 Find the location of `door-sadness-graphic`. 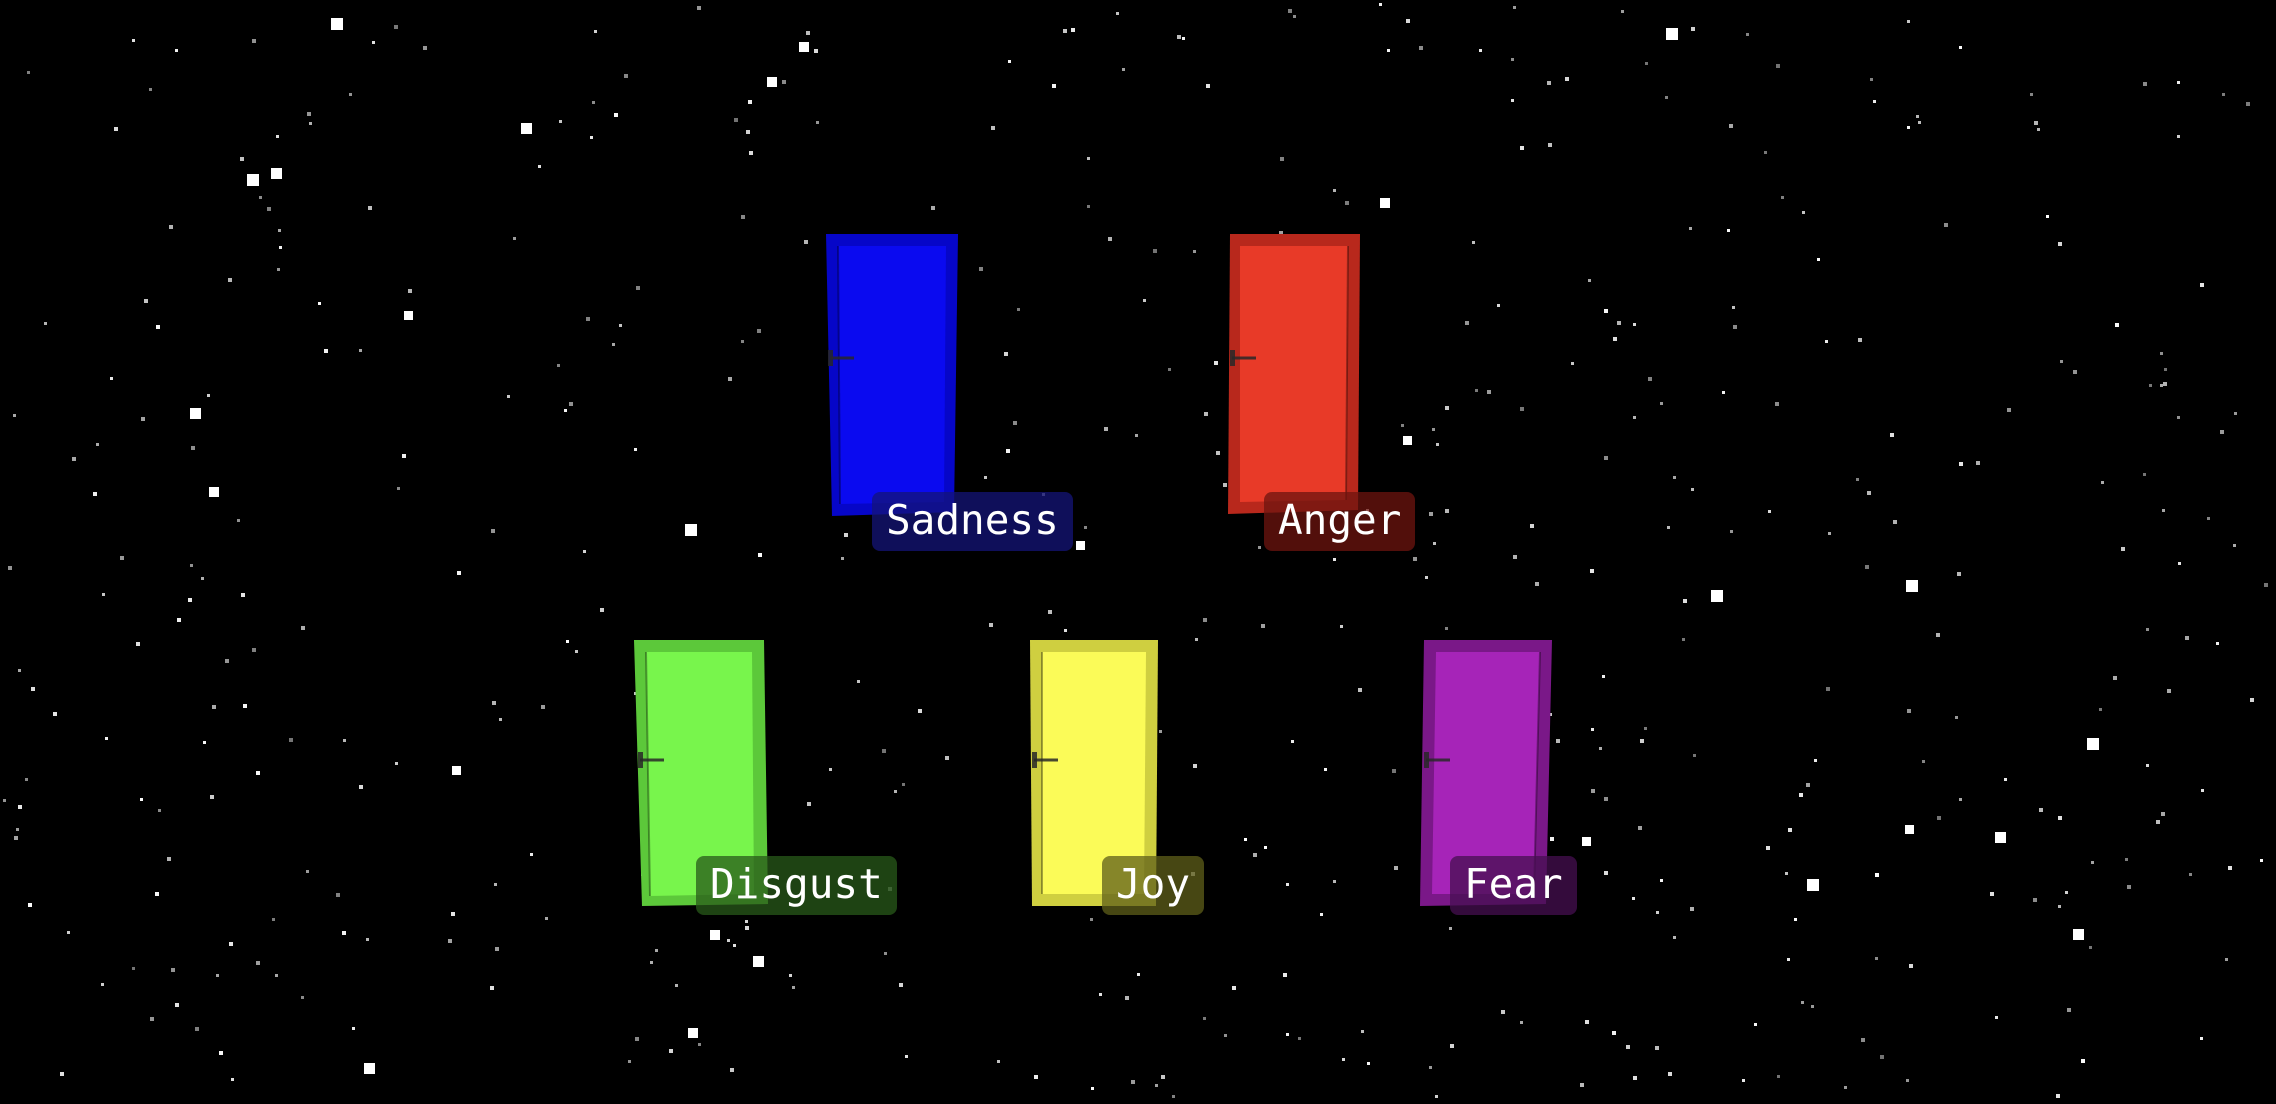

door-sadness-graphic is located at coordinates (892, 375).